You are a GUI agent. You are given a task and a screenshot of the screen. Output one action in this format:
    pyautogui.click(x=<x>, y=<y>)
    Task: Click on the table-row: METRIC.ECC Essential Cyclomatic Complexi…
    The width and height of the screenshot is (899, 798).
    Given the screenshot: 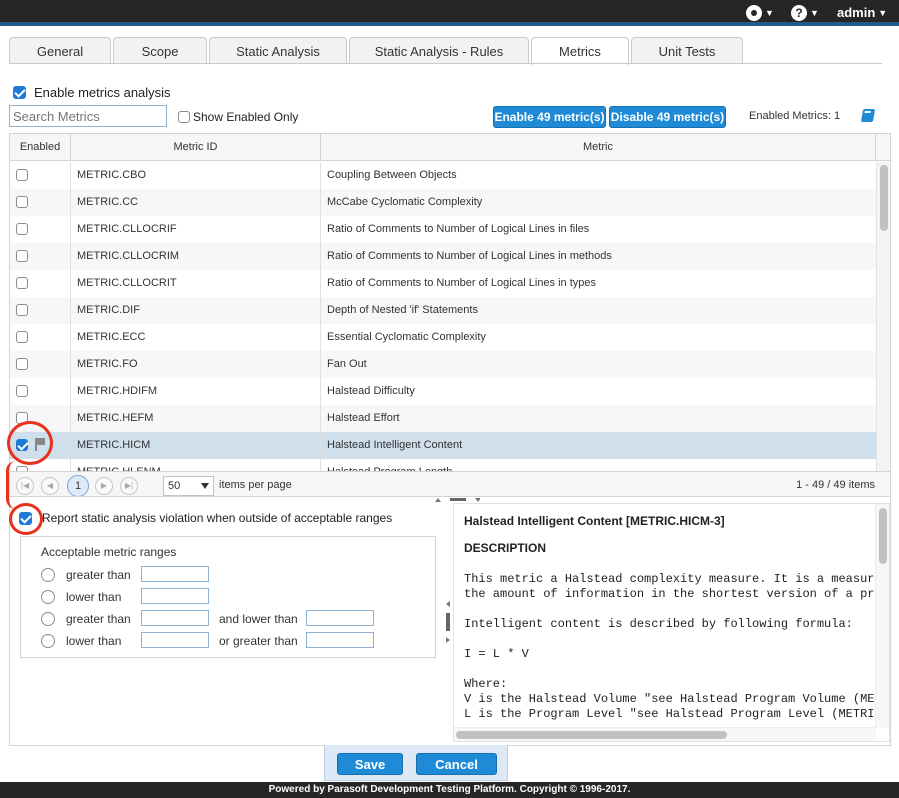 What is the action you would take?
    pyautogui.click(x=443, y=337)
    